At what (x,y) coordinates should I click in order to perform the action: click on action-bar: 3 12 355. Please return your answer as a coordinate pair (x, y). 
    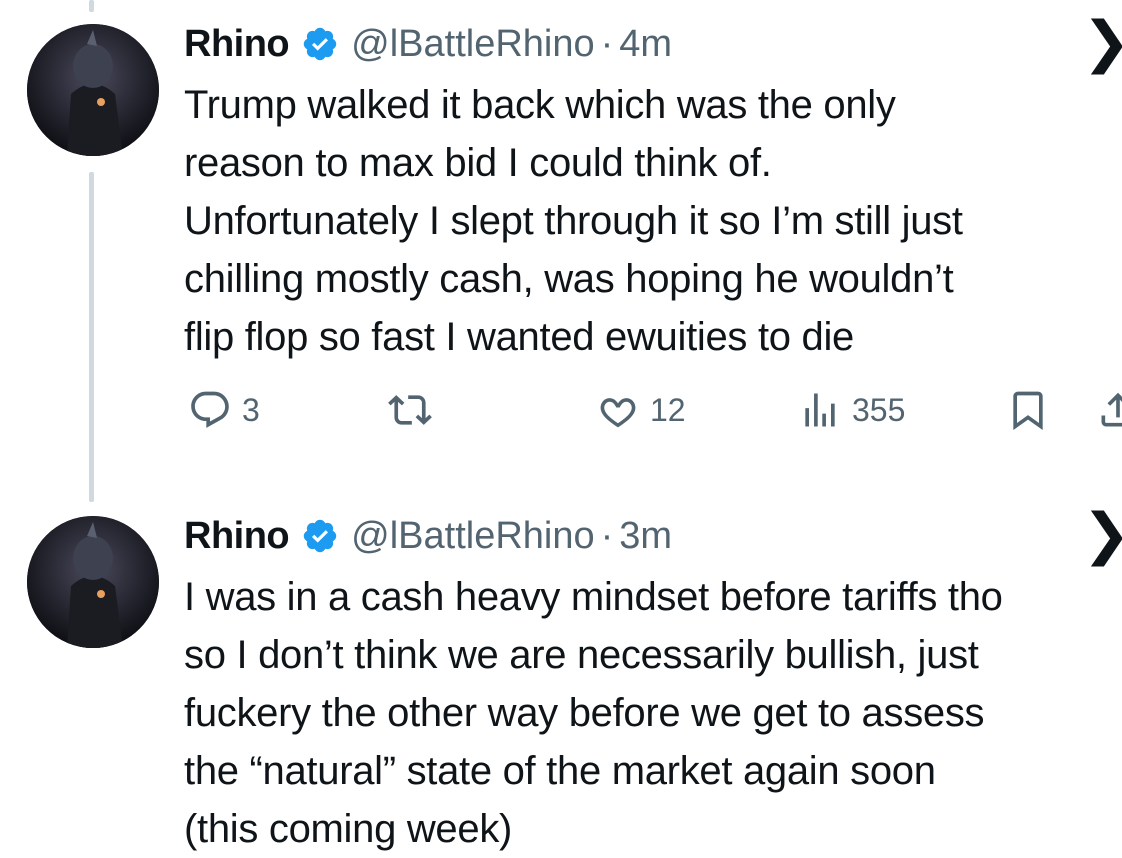
    Looking at the image, I should click on (655, 418).